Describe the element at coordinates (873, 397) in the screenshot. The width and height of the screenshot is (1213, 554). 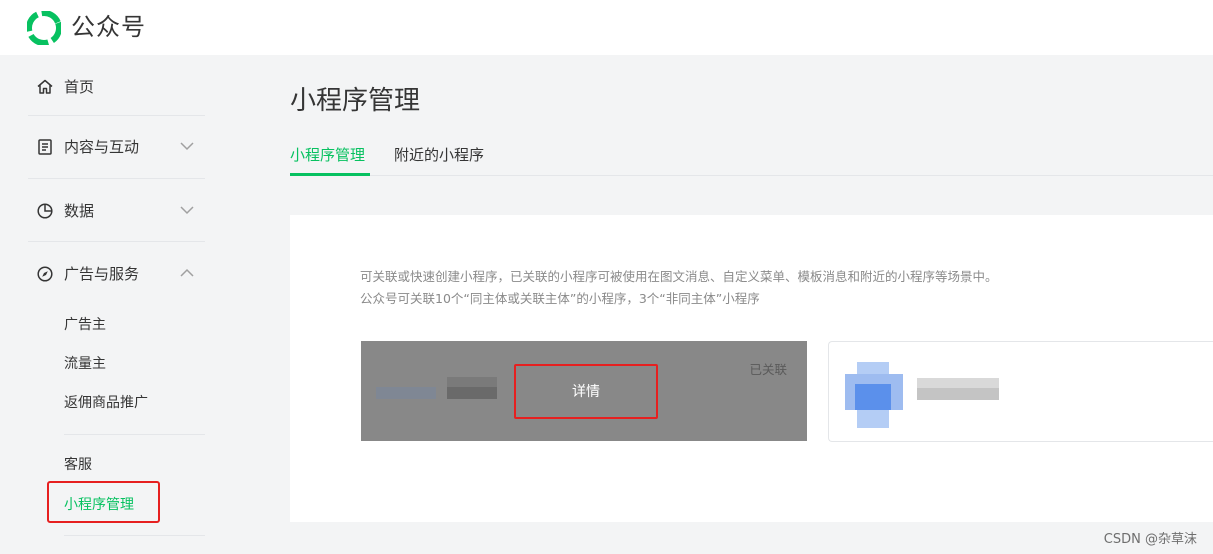
I see `avatar` at that location.